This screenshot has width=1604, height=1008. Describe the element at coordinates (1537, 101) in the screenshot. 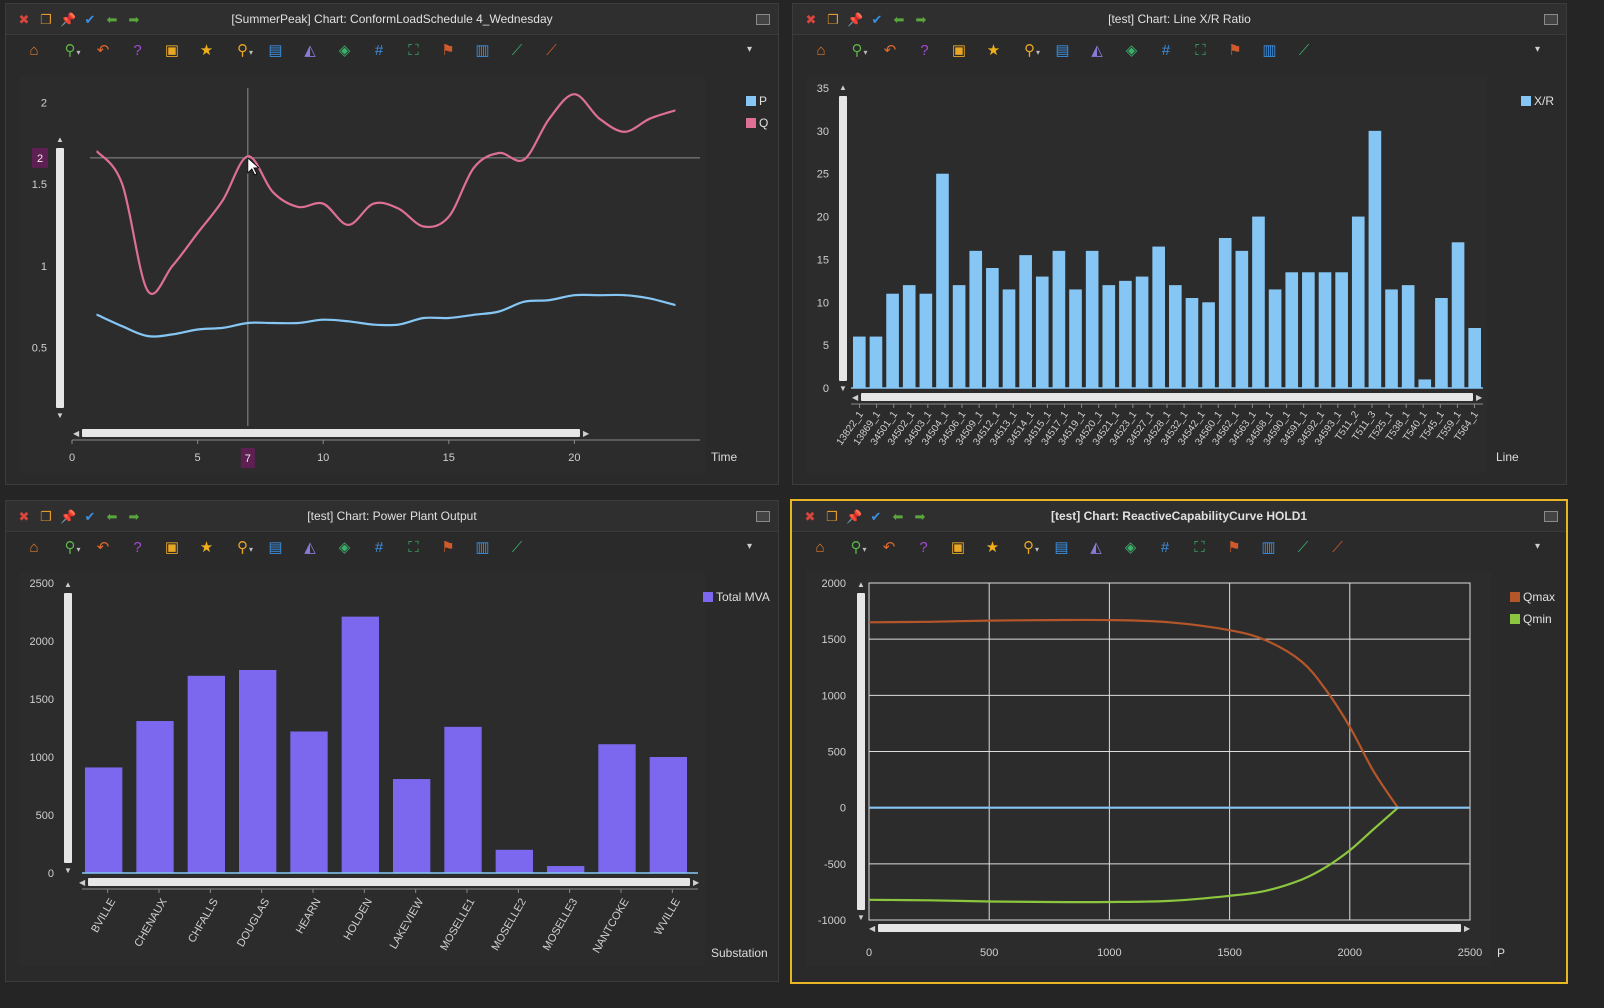

I see `legend-item: X/R` at that location.